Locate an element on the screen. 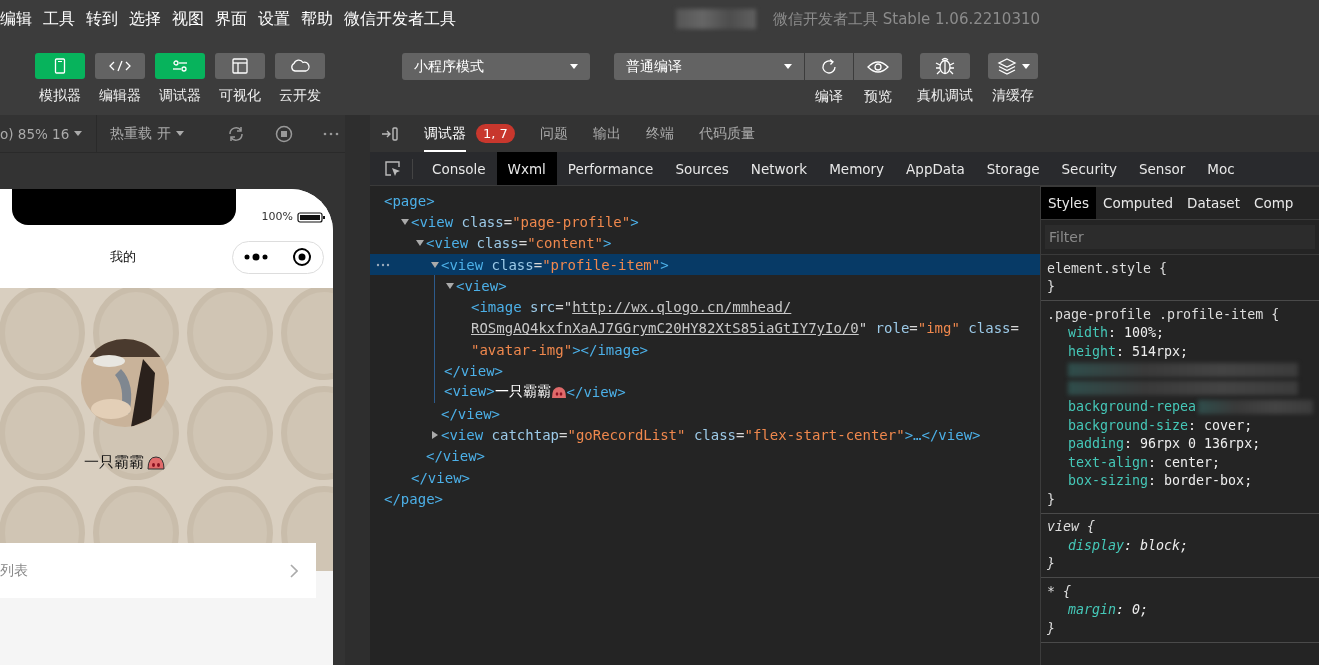 Image resolution: width=1319 pixels, height=665 pixels. layout-icon is located at coordinates (240, 66).